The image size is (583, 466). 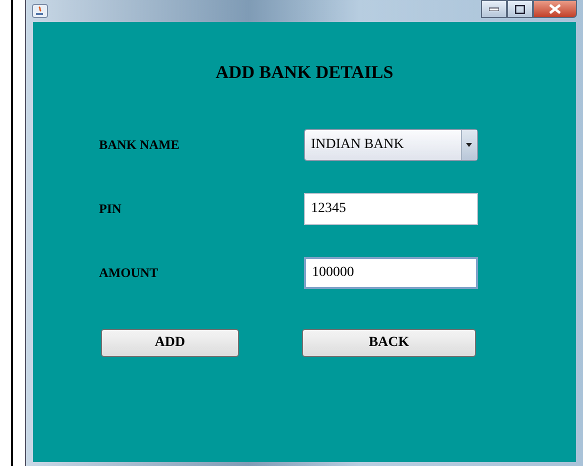 I want to click on close-button, so click(x=555, y=9).